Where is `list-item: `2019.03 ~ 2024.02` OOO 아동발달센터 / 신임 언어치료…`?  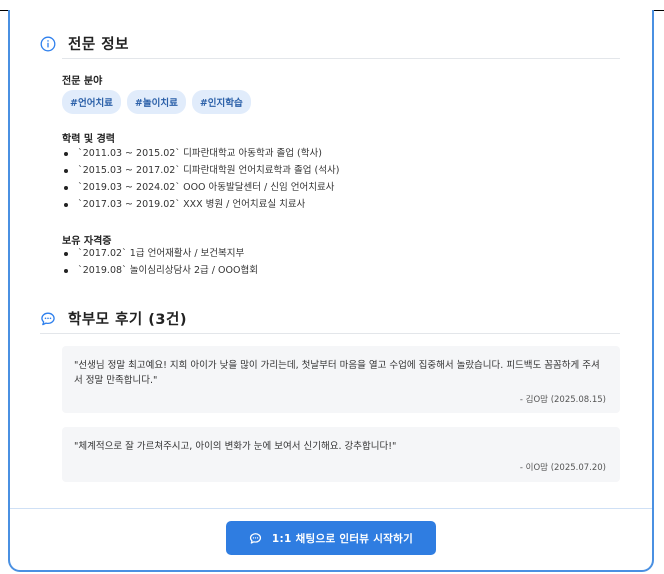 list-item: `2019.03 ~ 2024.02` OOO 아동발달센터 / 신임 언어치료… is located at coordinates (200, 187).